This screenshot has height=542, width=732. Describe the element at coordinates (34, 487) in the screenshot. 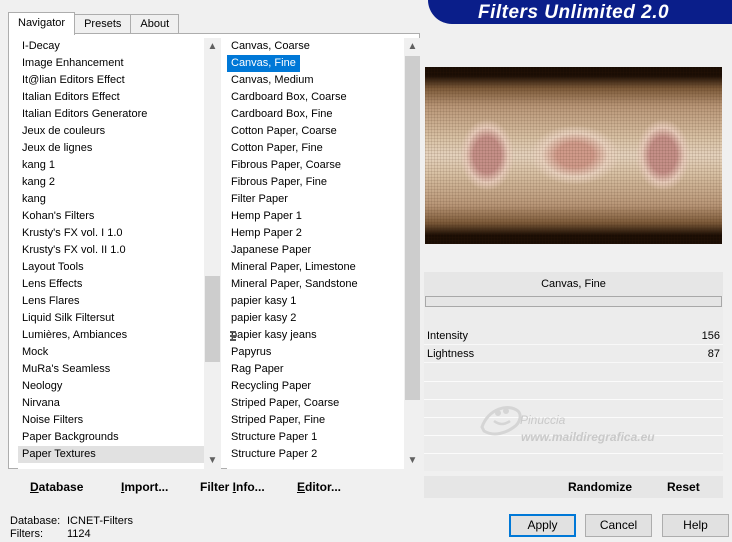

I see `database-mnemonic: D` at that location.